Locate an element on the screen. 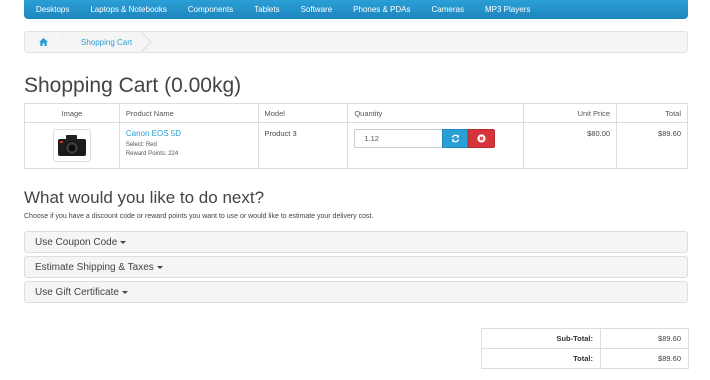  subtotal-value: $89.60 is located at coordinates (644, 338).